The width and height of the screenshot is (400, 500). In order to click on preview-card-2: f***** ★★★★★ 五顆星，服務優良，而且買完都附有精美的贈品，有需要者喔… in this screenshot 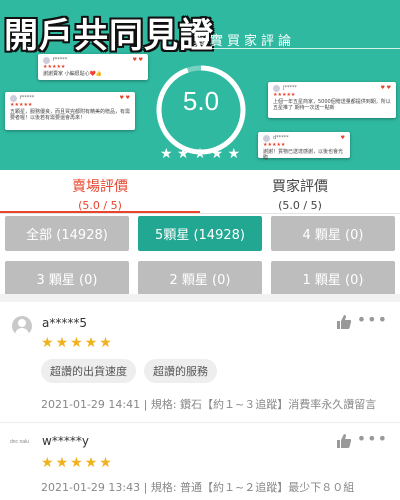, I will do `click(70, 111)`.